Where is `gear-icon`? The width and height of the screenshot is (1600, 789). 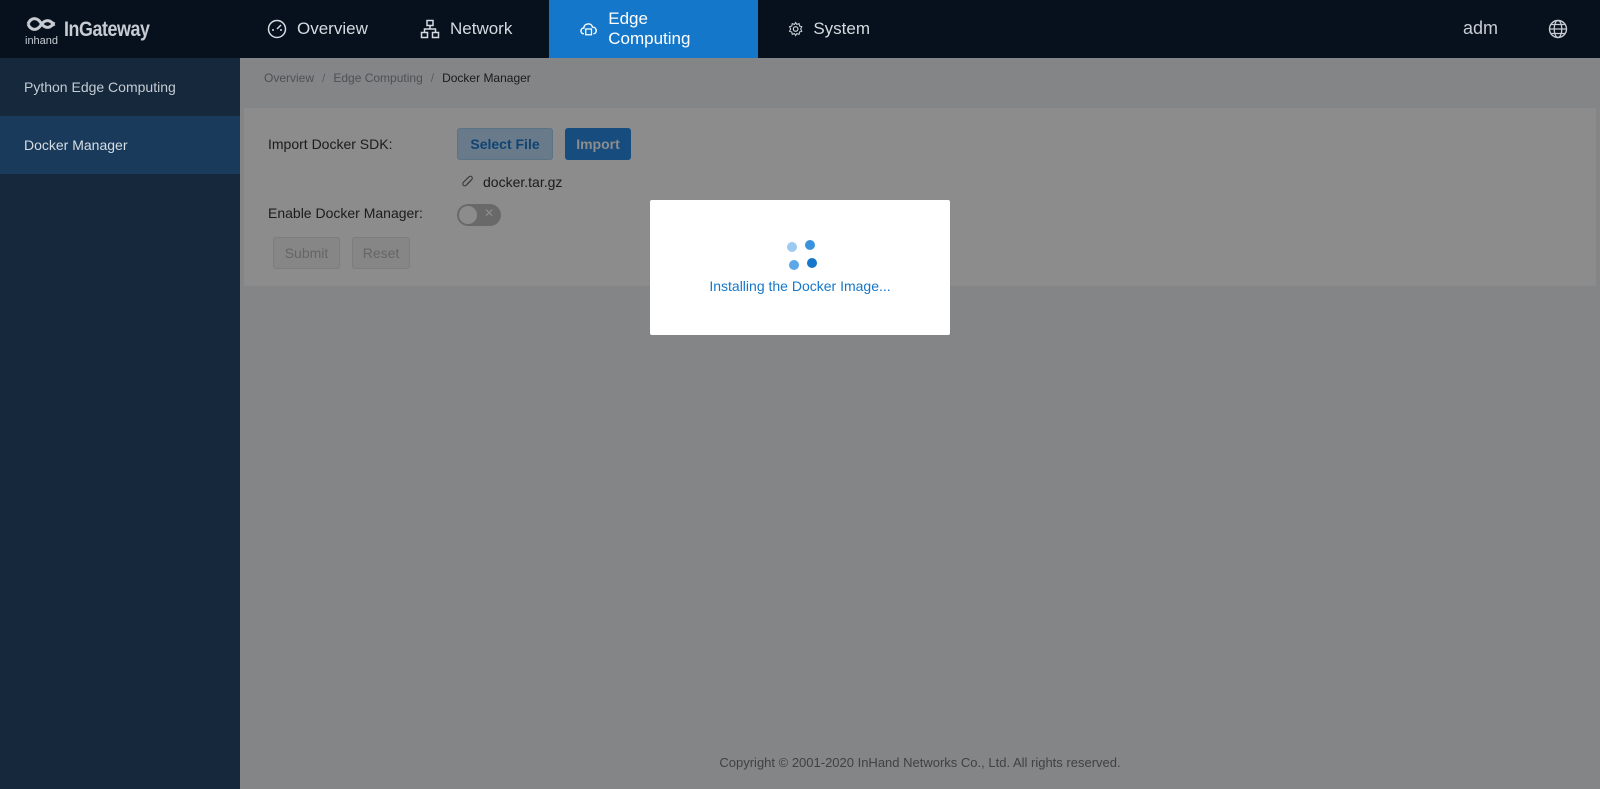 gear-icon is located at coordinates (795, 29).